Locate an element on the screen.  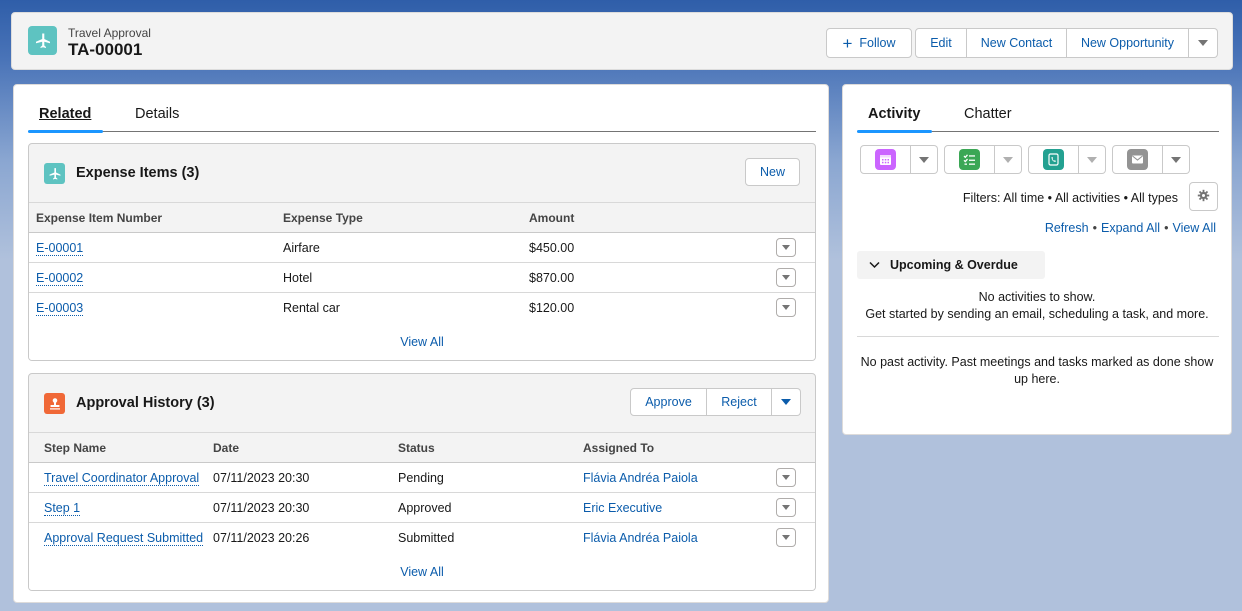
column-header-actions is located at coordinates (792, 217).